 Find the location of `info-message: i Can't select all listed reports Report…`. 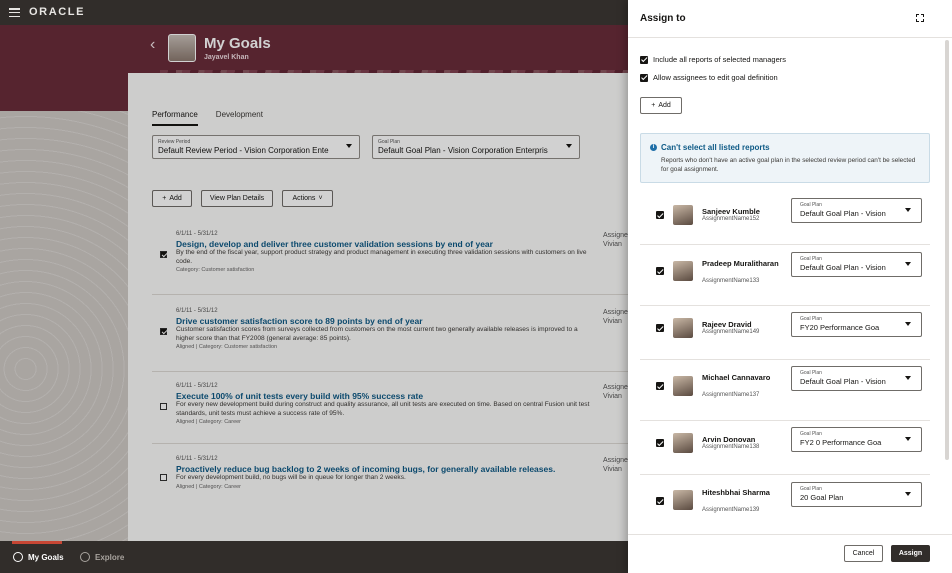

info-message: i Can't select all listed reports Report… is located at coordinates (785, 158).